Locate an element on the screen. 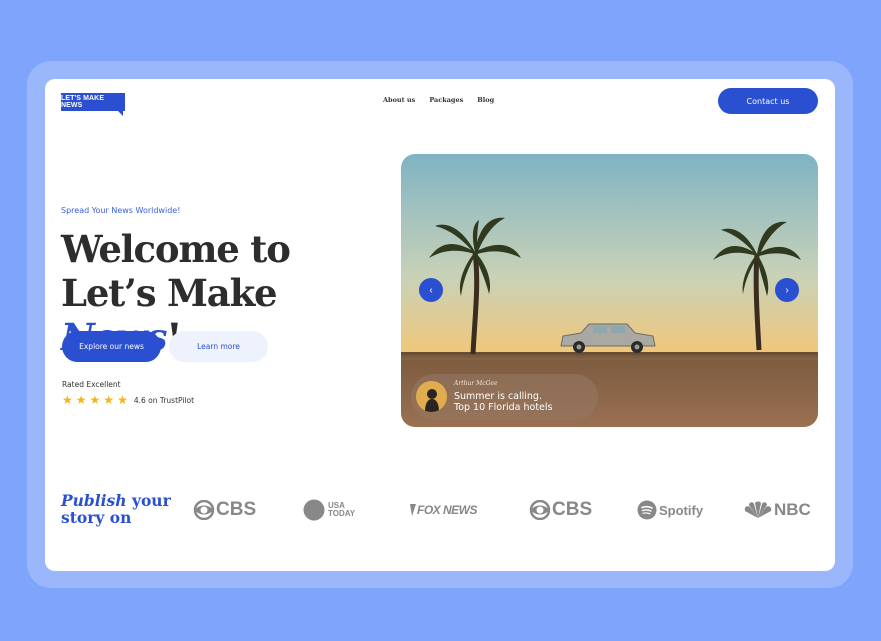  chevron-left-icon: ‹ is located at coordinates (431, 290).